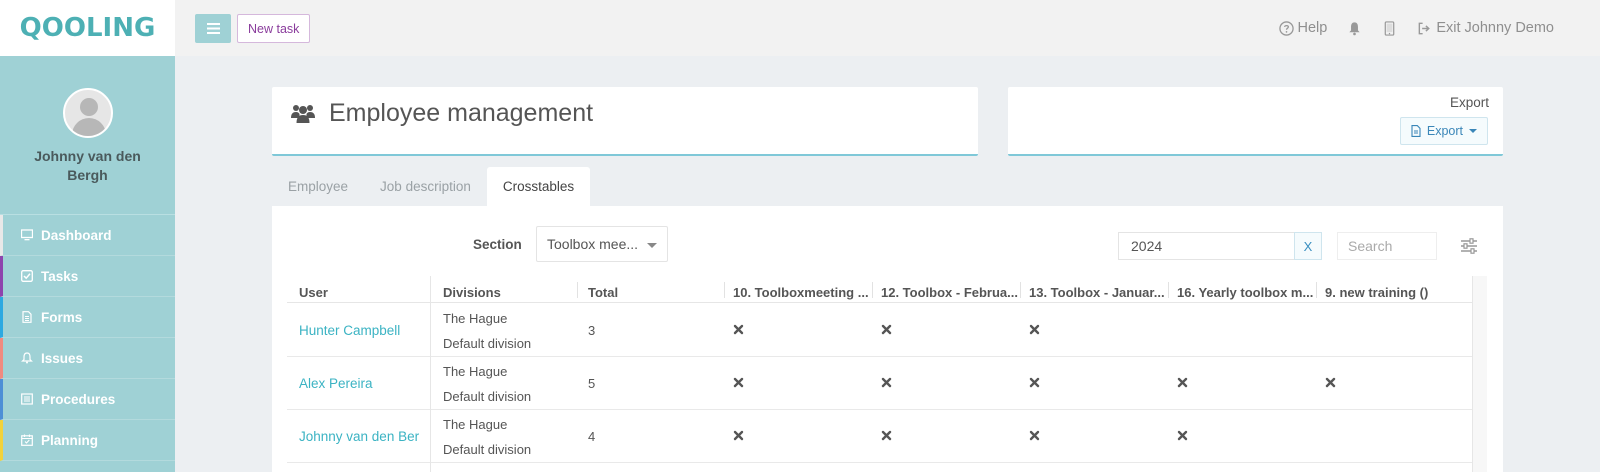 Image resolution: width=1600 pixels, height=472 pixels. I want to click on tab-bar: Employee Job description Crosstables, so click(431, 186).